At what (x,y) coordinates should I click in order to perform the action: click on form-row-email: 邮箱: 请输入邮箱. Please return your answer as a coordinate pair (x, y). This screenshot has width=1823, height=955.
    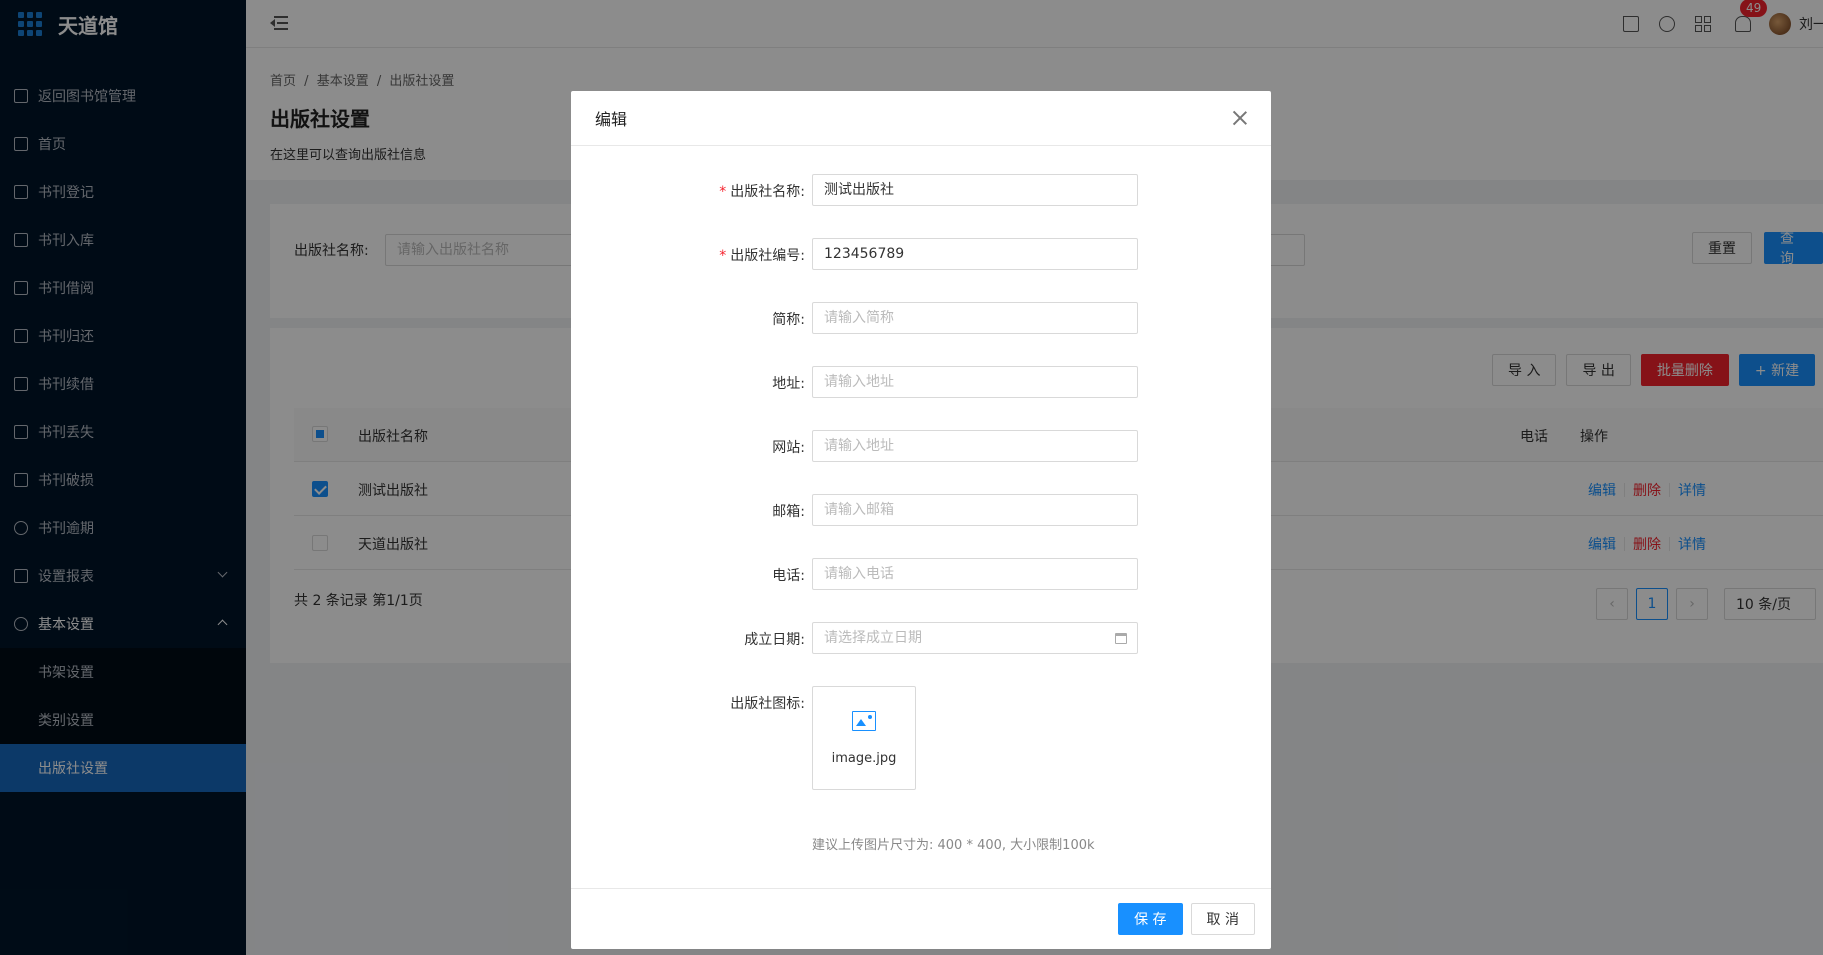
    Looking at the image, I should click on (921, 510).